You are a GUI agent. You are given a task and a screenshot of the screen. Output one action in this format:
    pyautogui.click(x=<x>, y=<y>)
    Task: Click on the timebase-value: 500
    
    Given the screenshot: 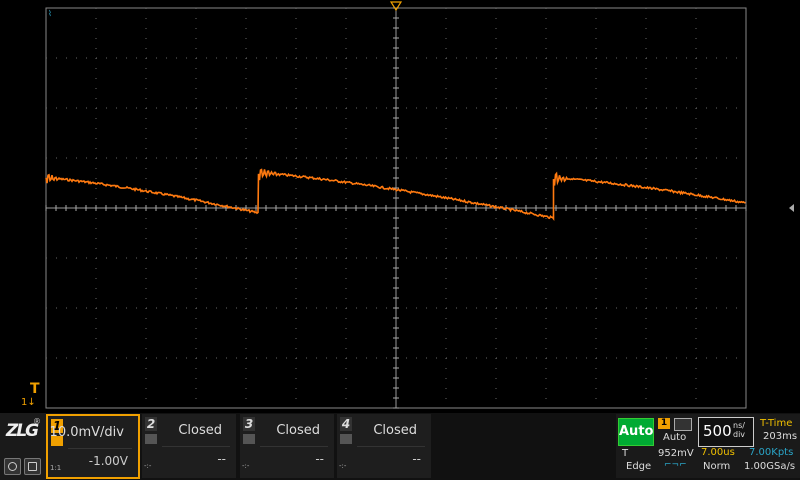 What is the action you would take?
    pyautogui.click(x=717, y=431)
    